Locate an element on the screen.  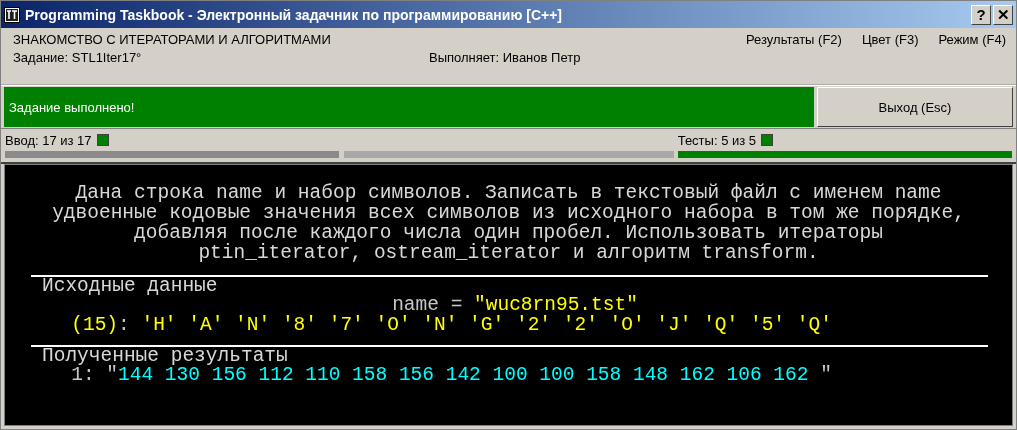
input-value: 'H' 'A' 'N' '8' '7' 'O' 'N' 'G' '2' '2' 'O' 'J' 'Q' '5' 'Q' is located at coordinates (486, 325).